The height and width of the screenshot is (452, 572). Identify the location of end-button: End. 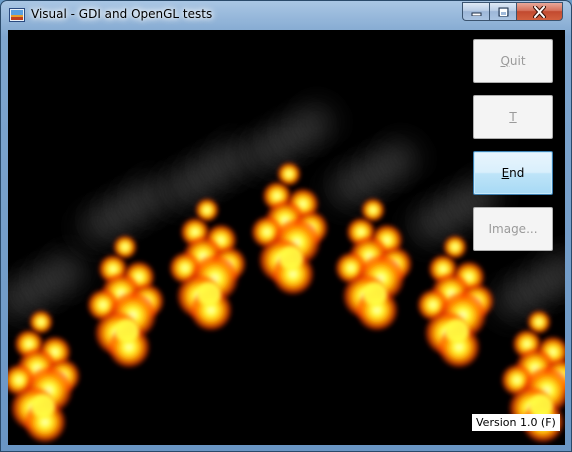
(513, 173).